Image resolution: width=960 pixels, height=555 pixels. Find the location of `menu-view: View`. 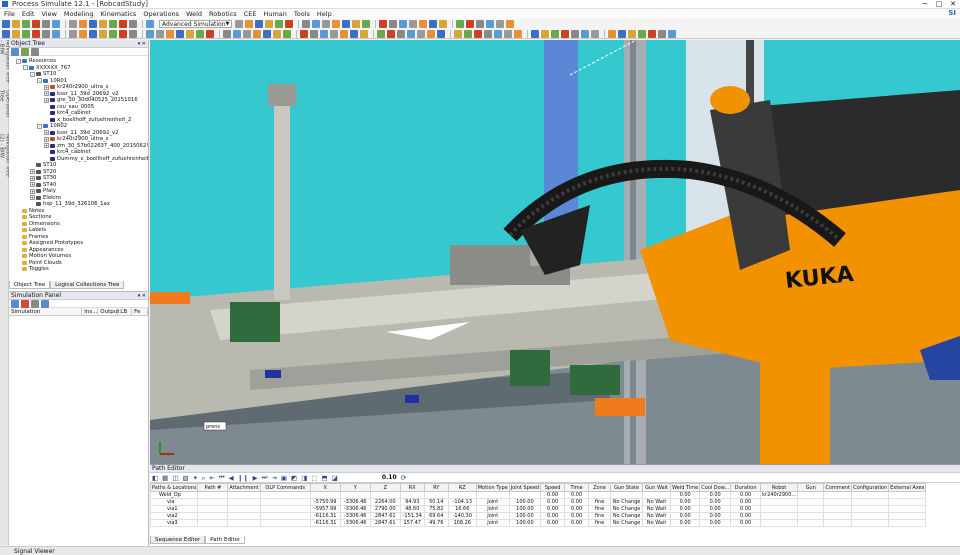

menu-view: View is located at coordinates (48, 14).